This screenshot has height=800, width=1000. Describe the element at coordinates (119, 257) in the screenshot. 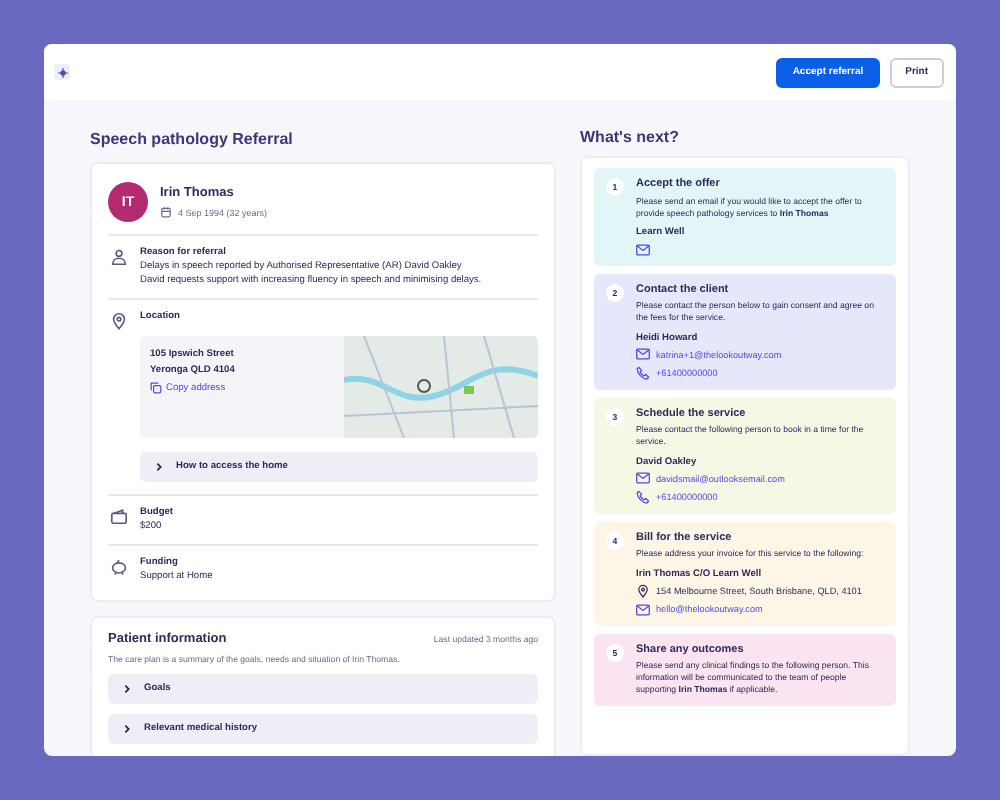

I see `person-icon` at that location.